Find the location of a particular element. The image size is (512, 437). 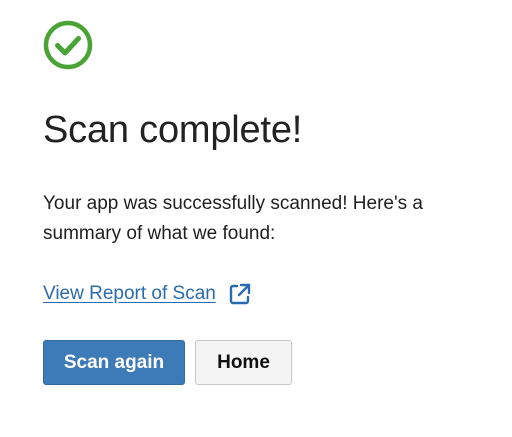

view-report-link: View Report of Scan is located at coordinates (129, 294).